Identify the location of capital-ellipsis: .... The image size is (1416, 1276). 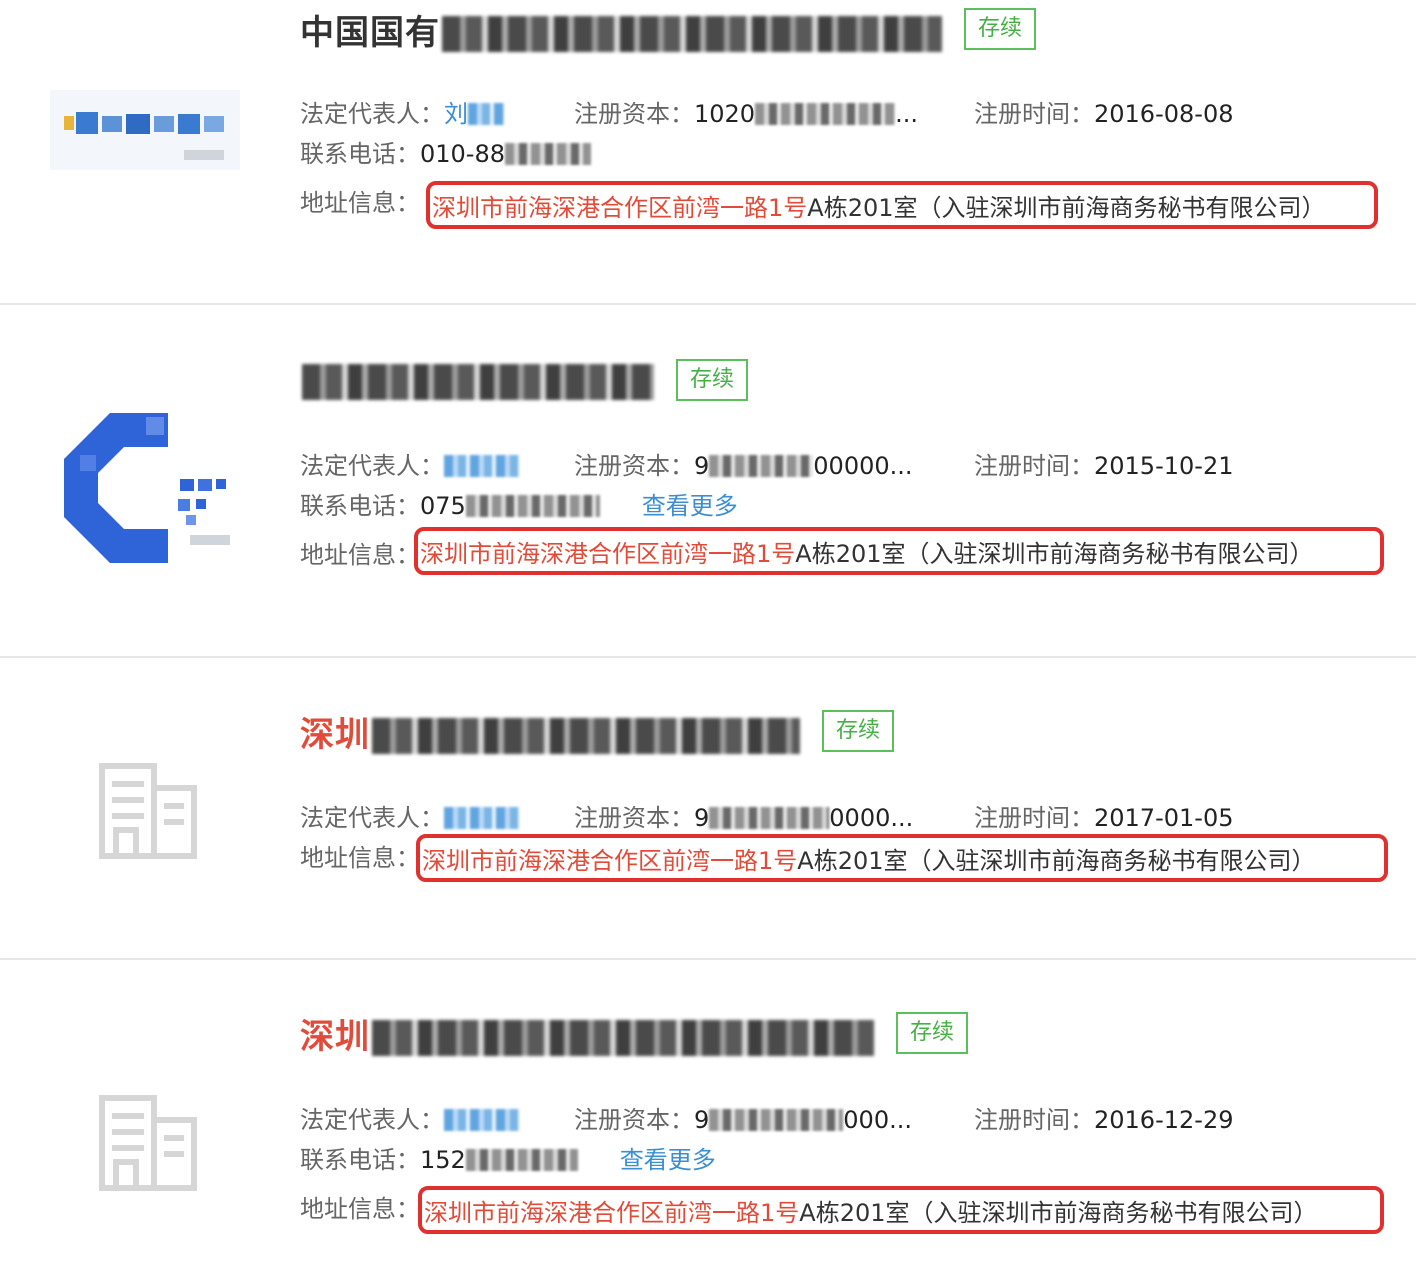
(906, 114).